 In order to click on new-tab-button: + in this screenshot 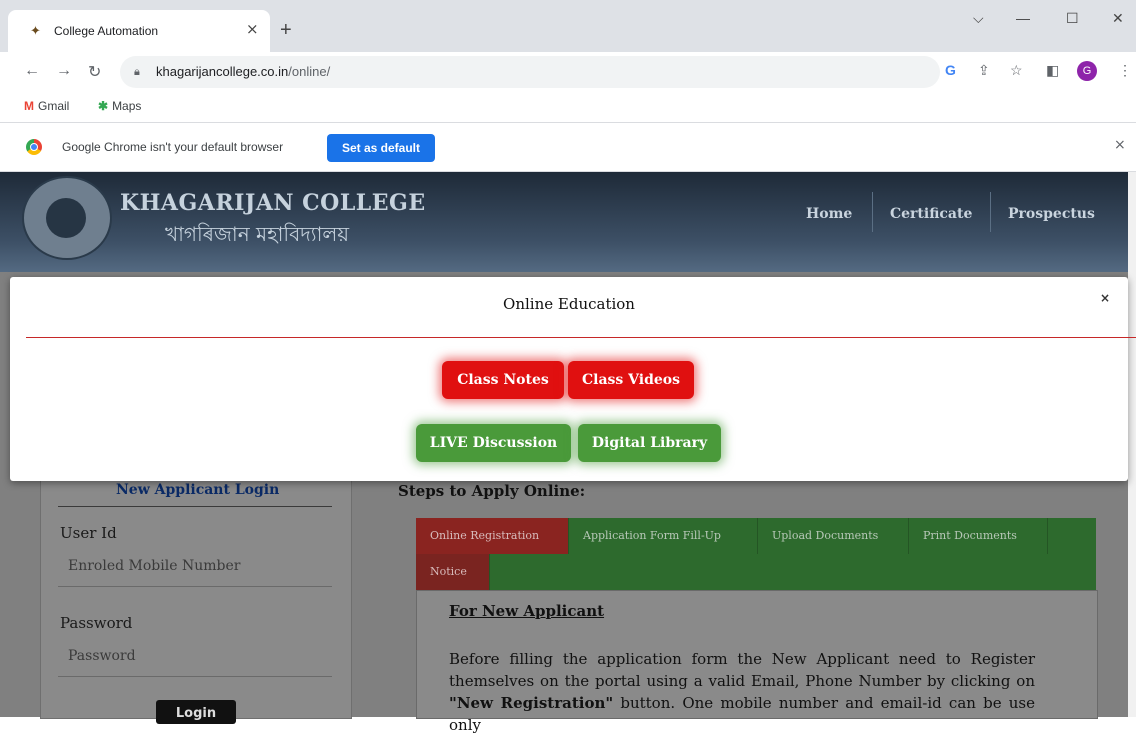, I will do `click(286, 30)`.